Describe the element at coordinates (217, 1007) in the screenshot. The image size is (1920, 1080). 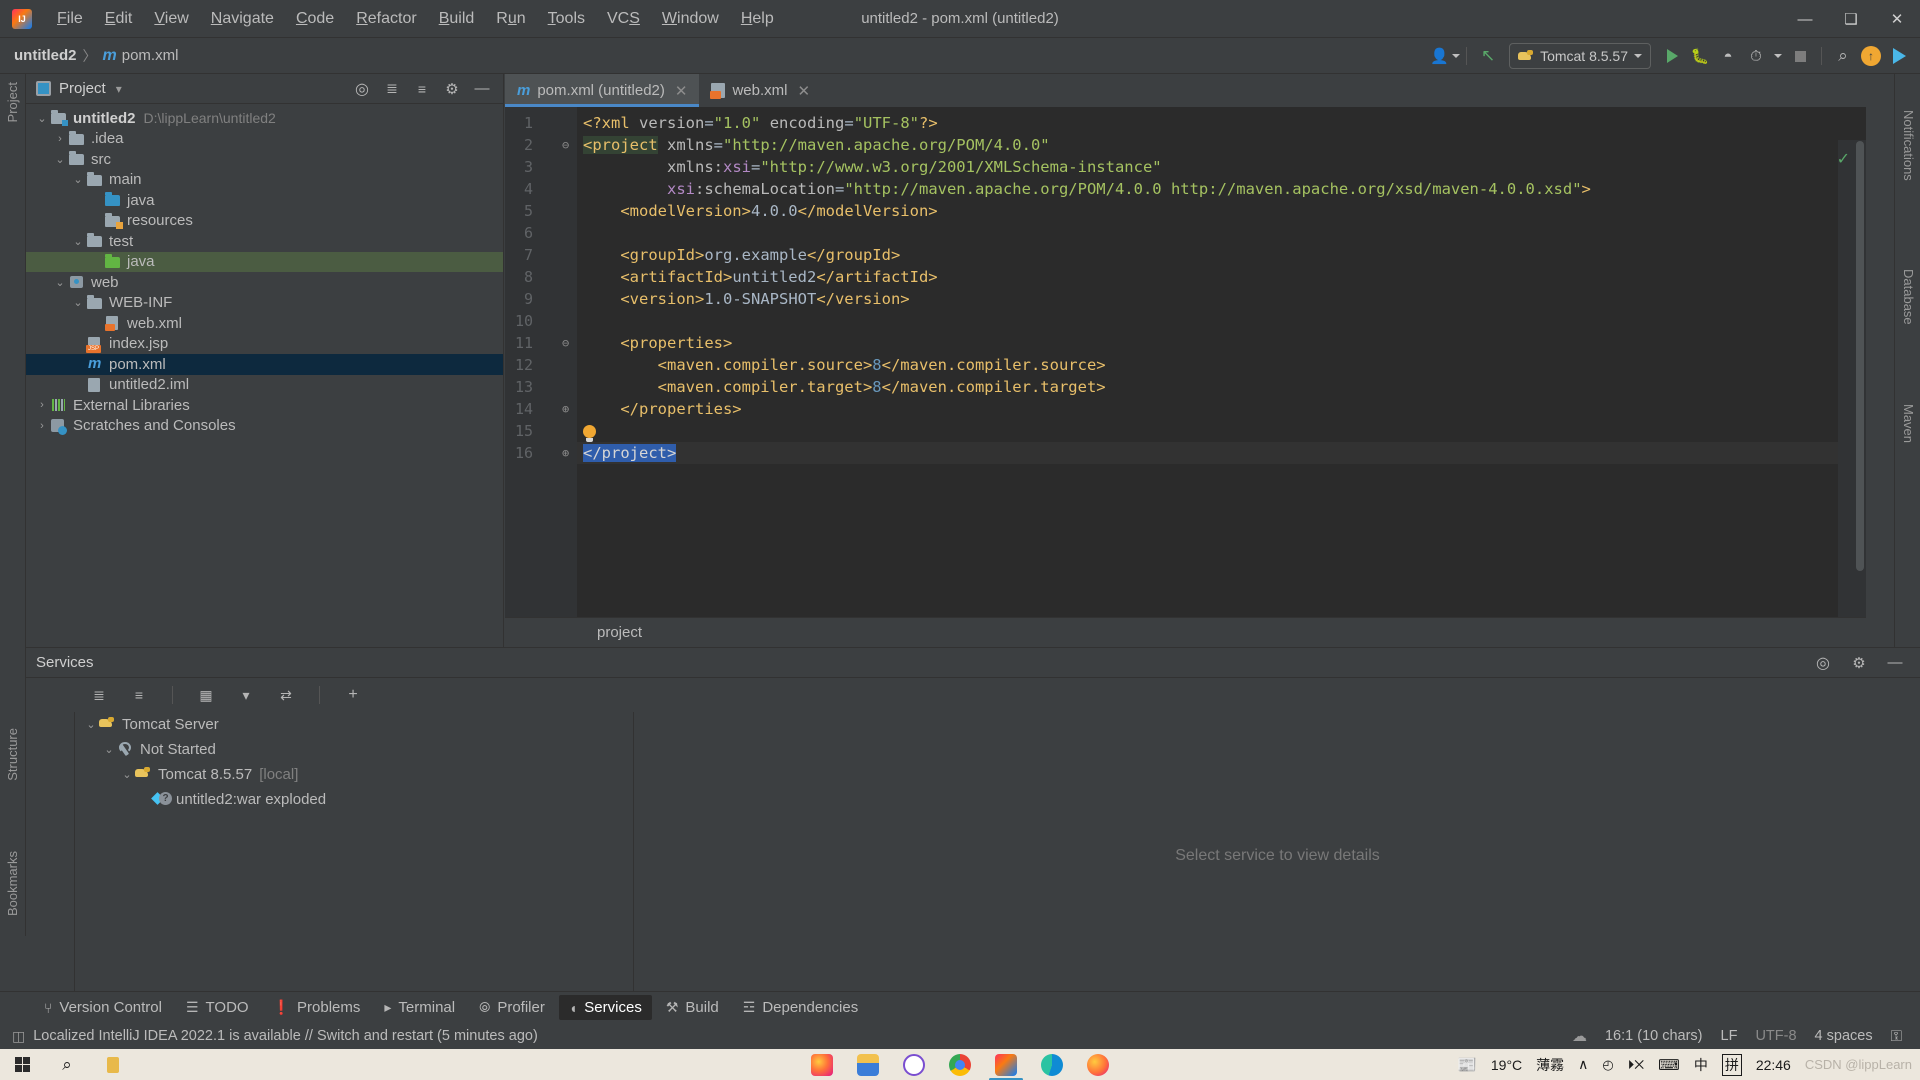
I see `bottom-tab-todo: ☰ TODO` at that location.